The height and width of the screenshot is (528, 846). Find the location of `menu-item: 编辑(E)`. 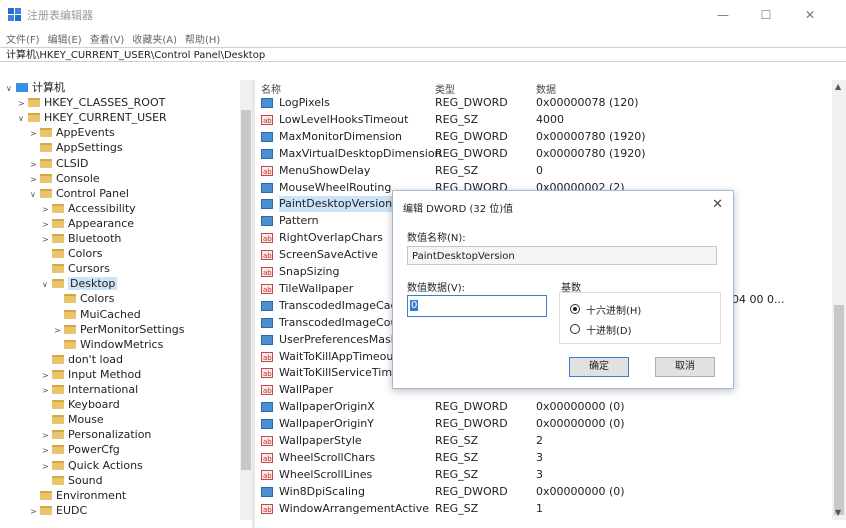

menu-item: 编辑(E) is located at coordinates (65, 40).